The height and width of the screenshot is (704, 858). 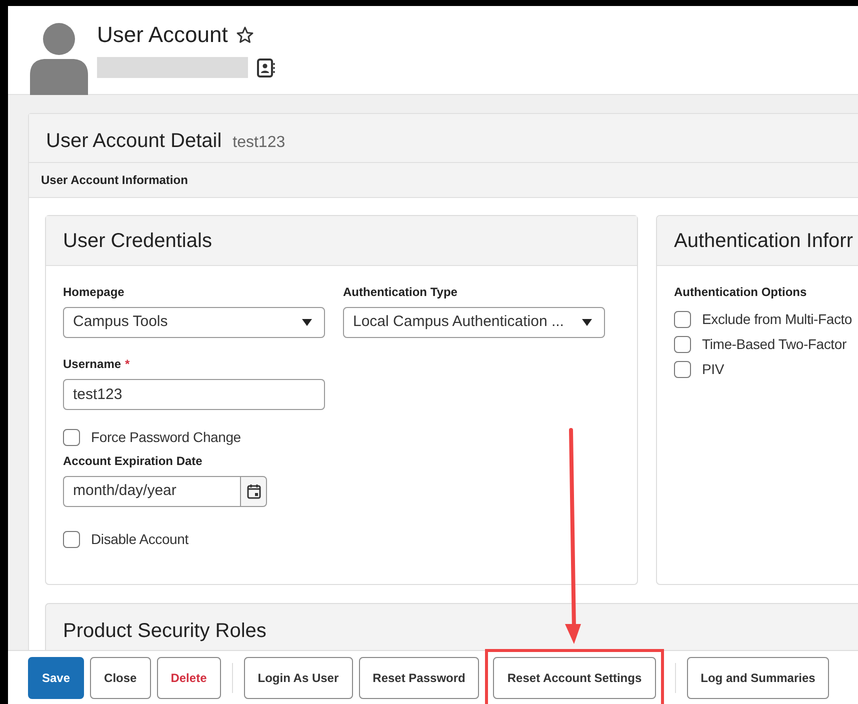 I want to click on toolbar-button: Login As User, so click(x=298, y=677).